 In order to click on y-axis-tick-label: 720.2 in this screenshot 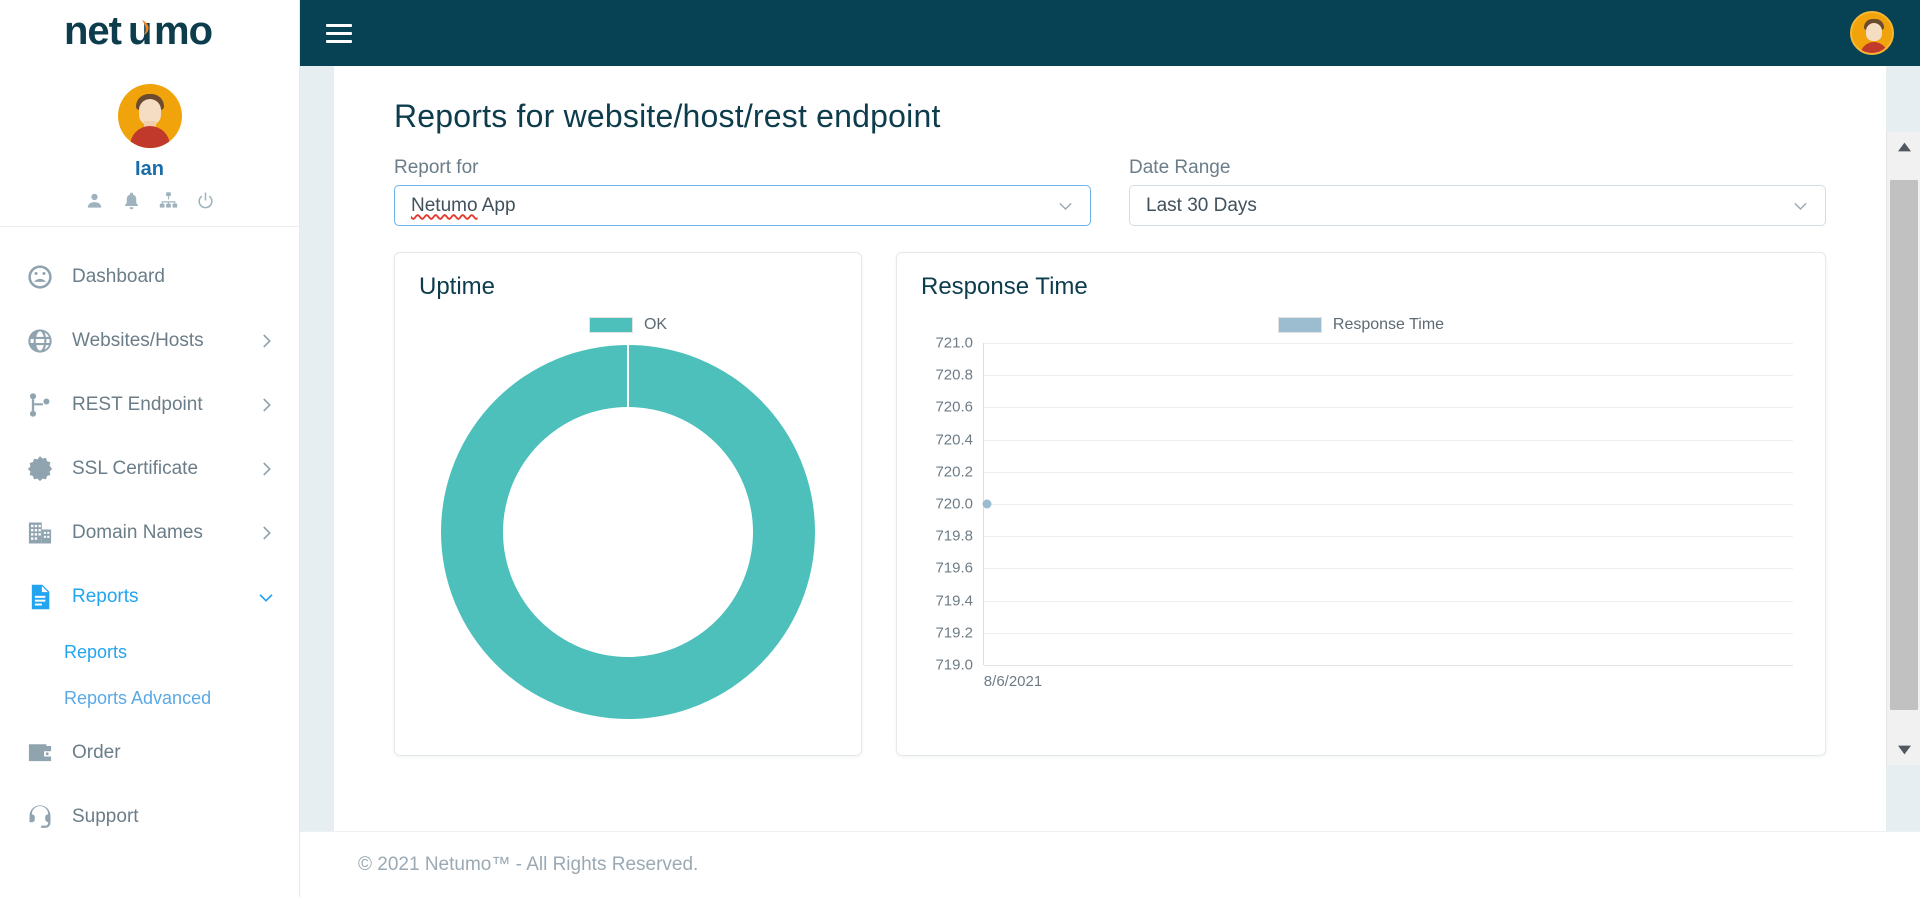, I will do `click(954, 472)`.